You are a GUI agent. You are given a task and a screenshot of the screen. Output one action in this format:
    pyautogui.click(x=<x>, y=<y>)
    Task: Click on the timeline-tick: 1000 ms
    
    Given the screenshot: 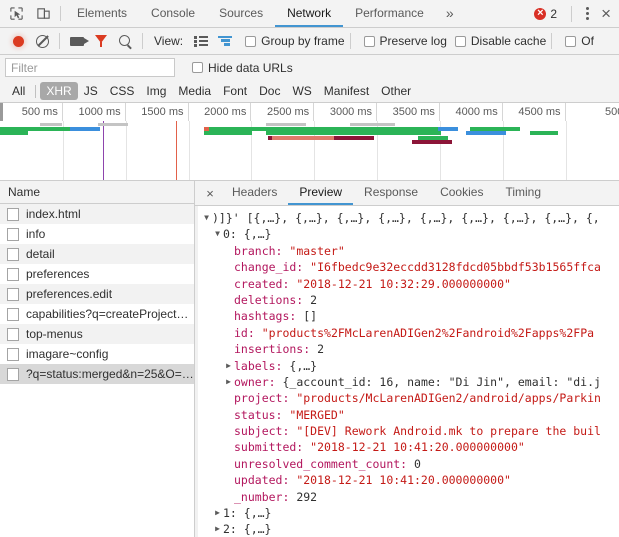 What is the action you would take?
    pyautogui.click(x=94, y=112)
    